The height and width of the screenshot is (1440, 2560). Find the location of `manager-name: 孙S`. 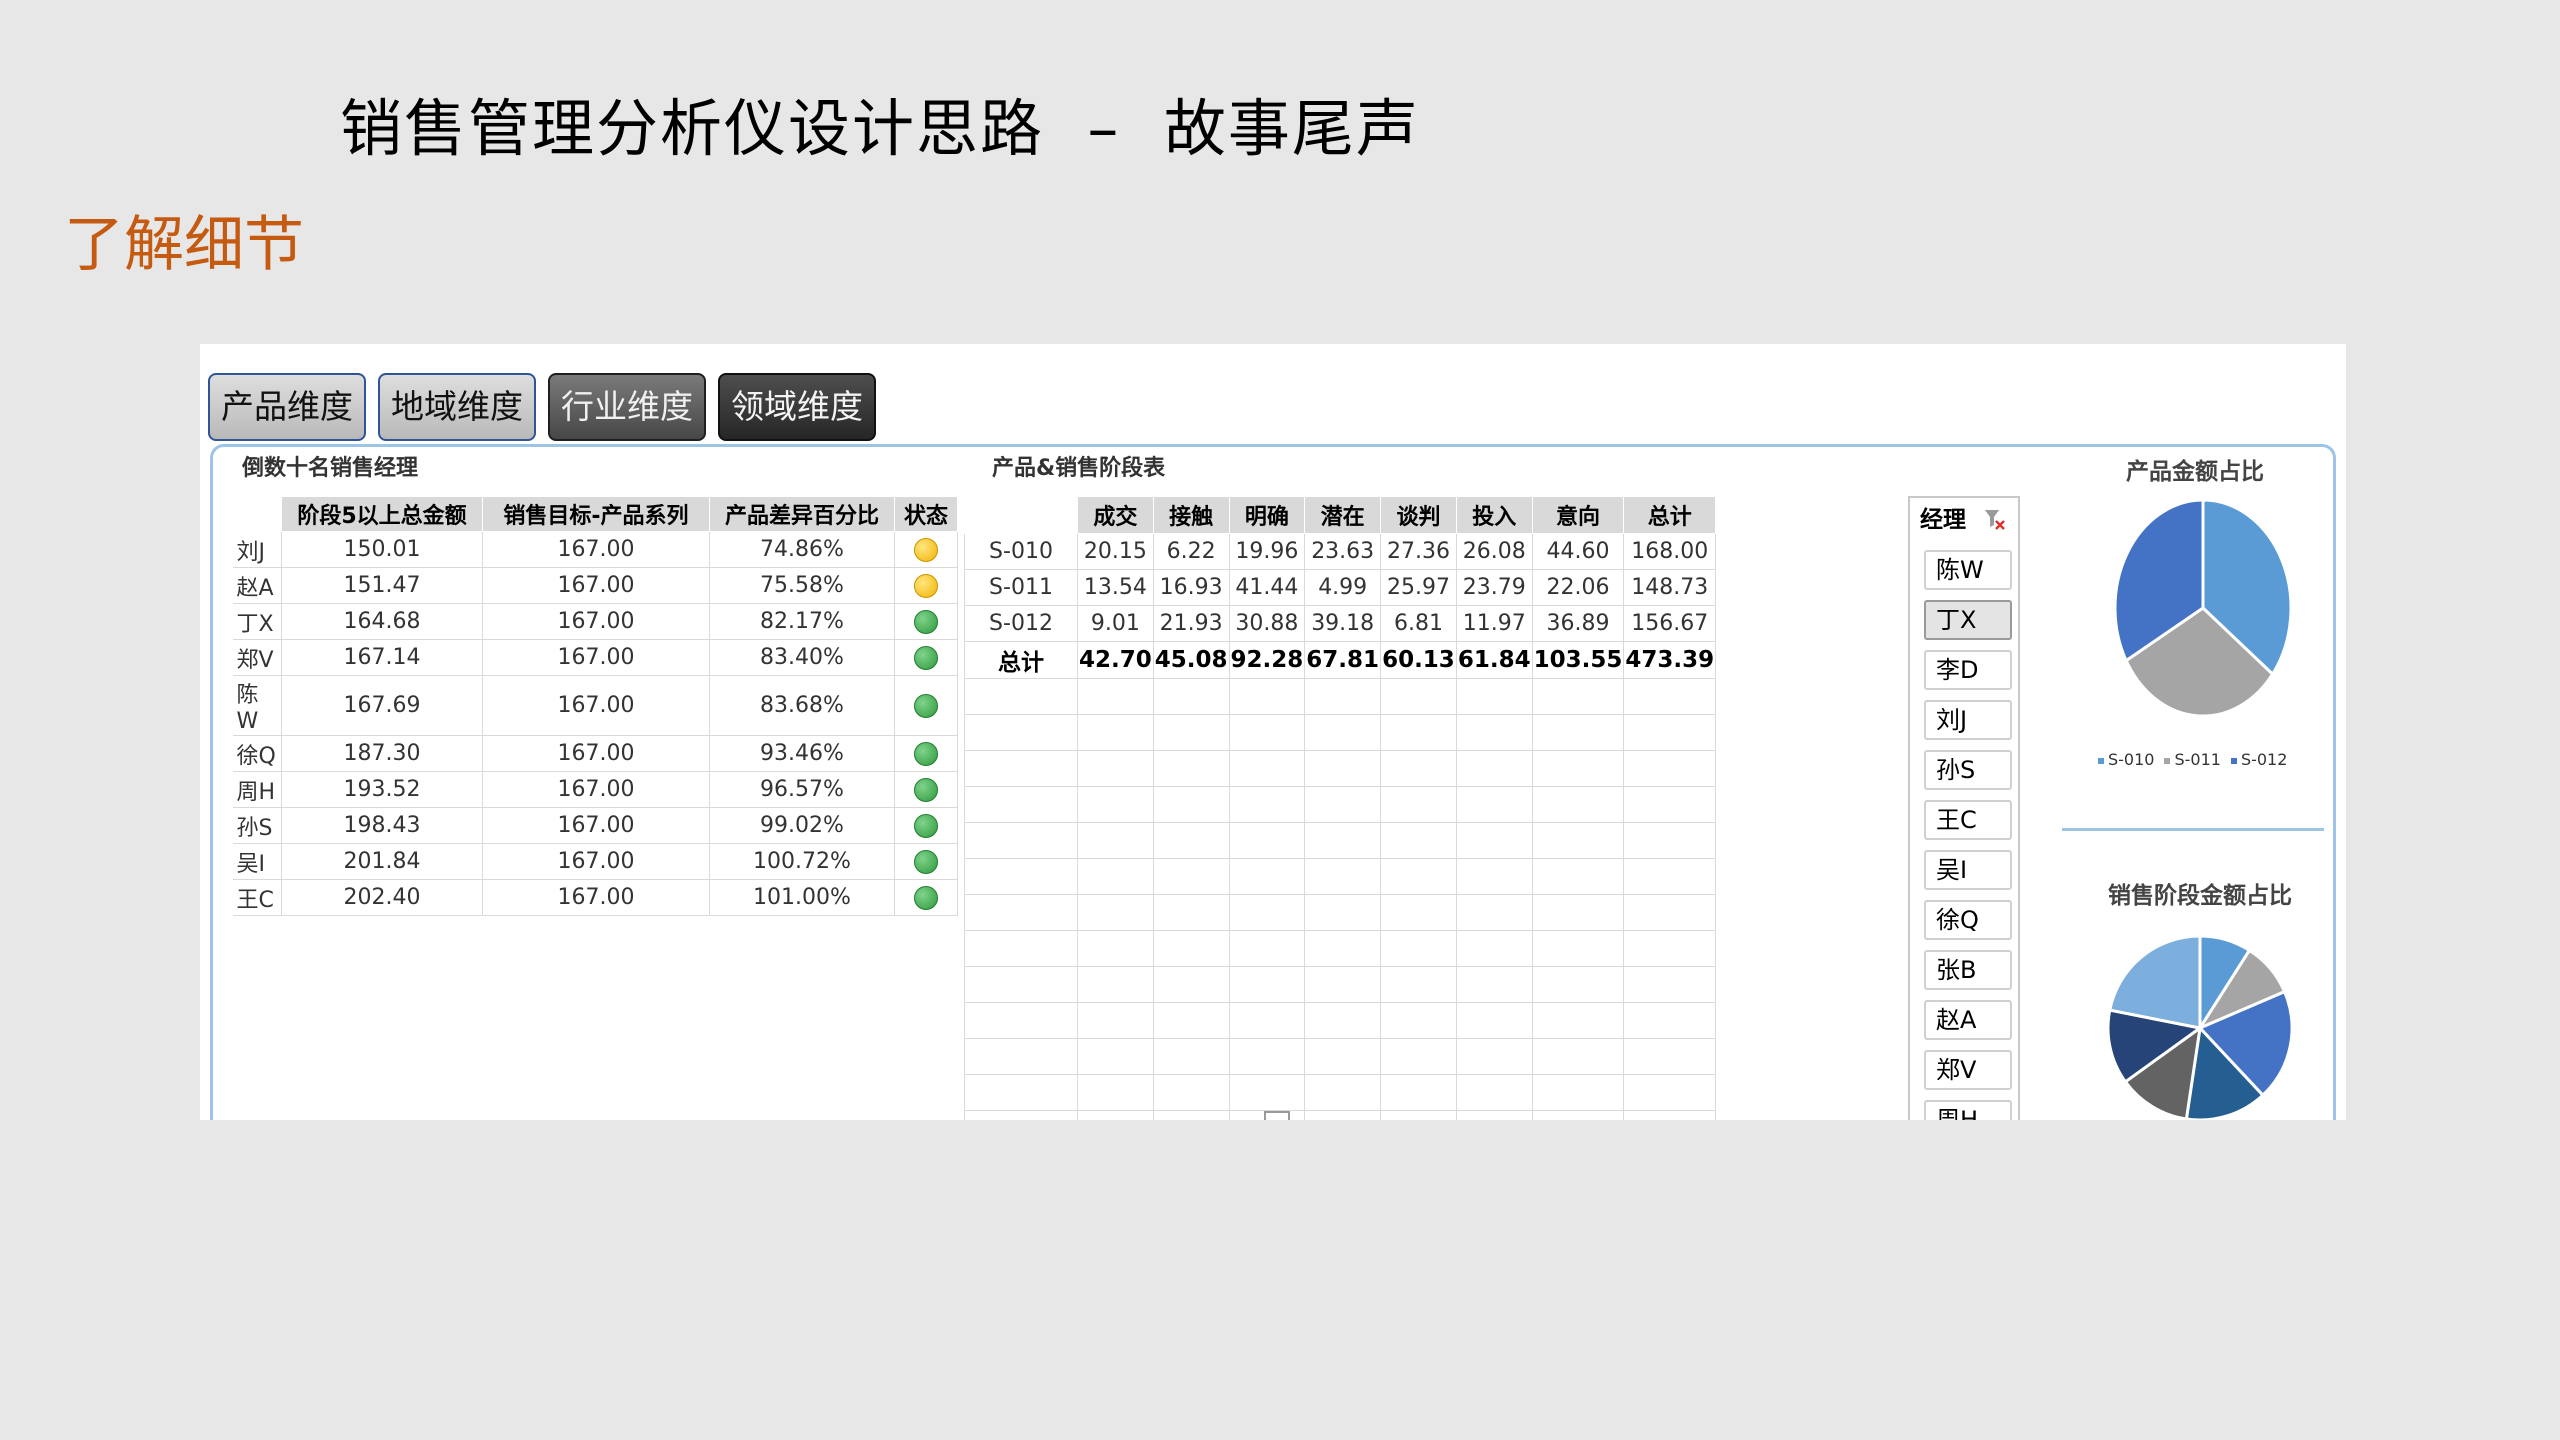

manager-name: 孙S is located at coordinates (257, 825).